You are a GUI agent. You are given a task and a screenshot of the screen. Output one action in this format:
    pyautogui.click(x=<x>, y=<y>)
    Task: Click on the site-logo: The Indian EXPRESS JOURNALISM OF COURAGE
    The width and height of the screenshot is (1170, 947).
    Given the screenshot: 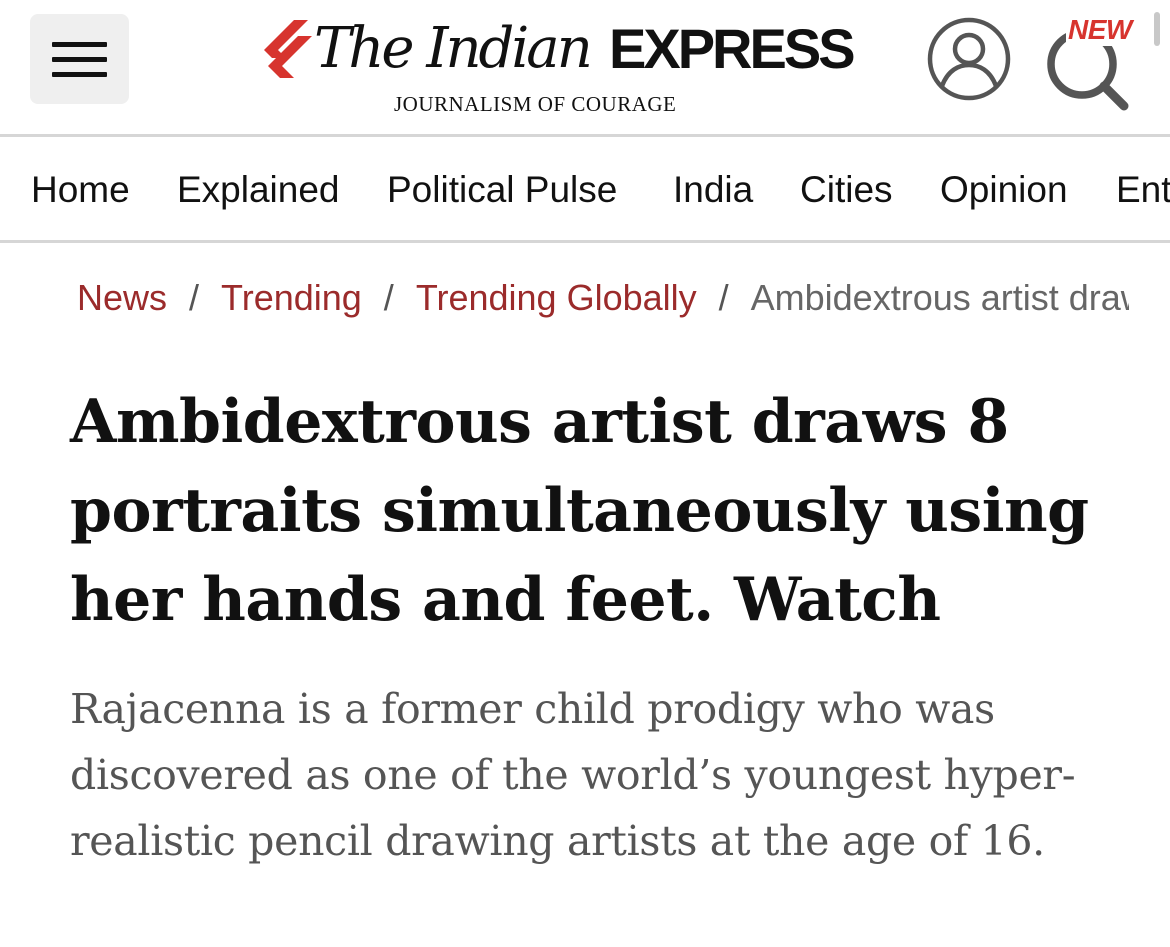 What is the action you would take?
    pyautogui.click(x=558, y=66)
    